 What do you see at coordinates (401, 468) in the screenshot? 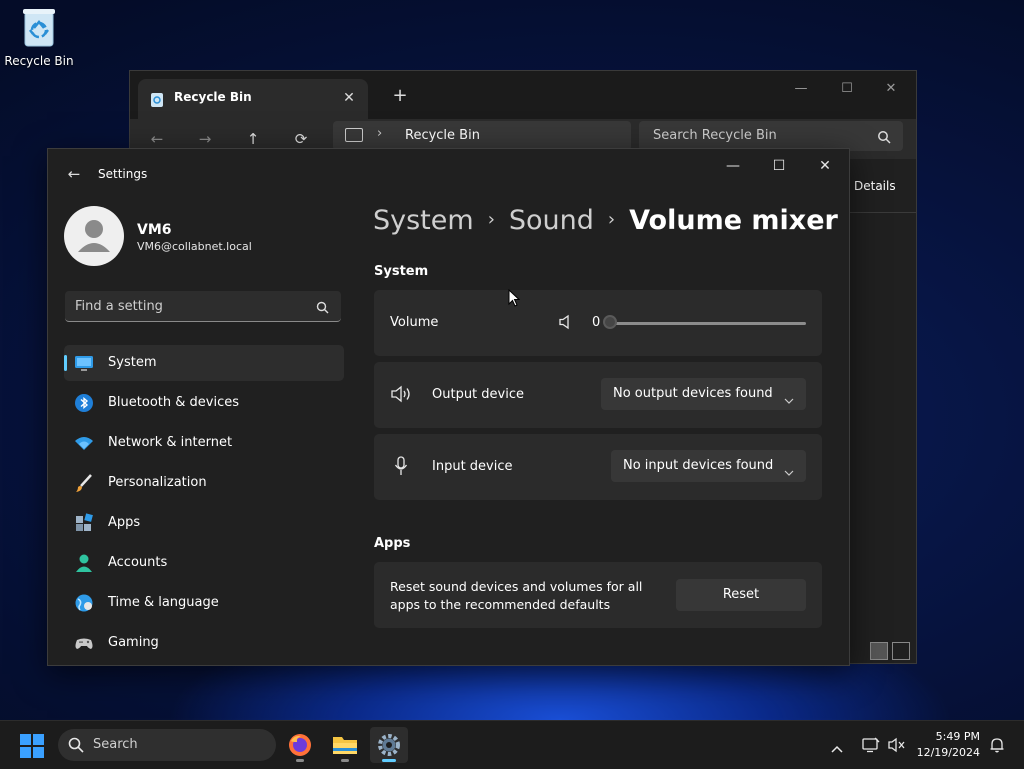
I see `microphone-icon` at bounding box center [401, 468].